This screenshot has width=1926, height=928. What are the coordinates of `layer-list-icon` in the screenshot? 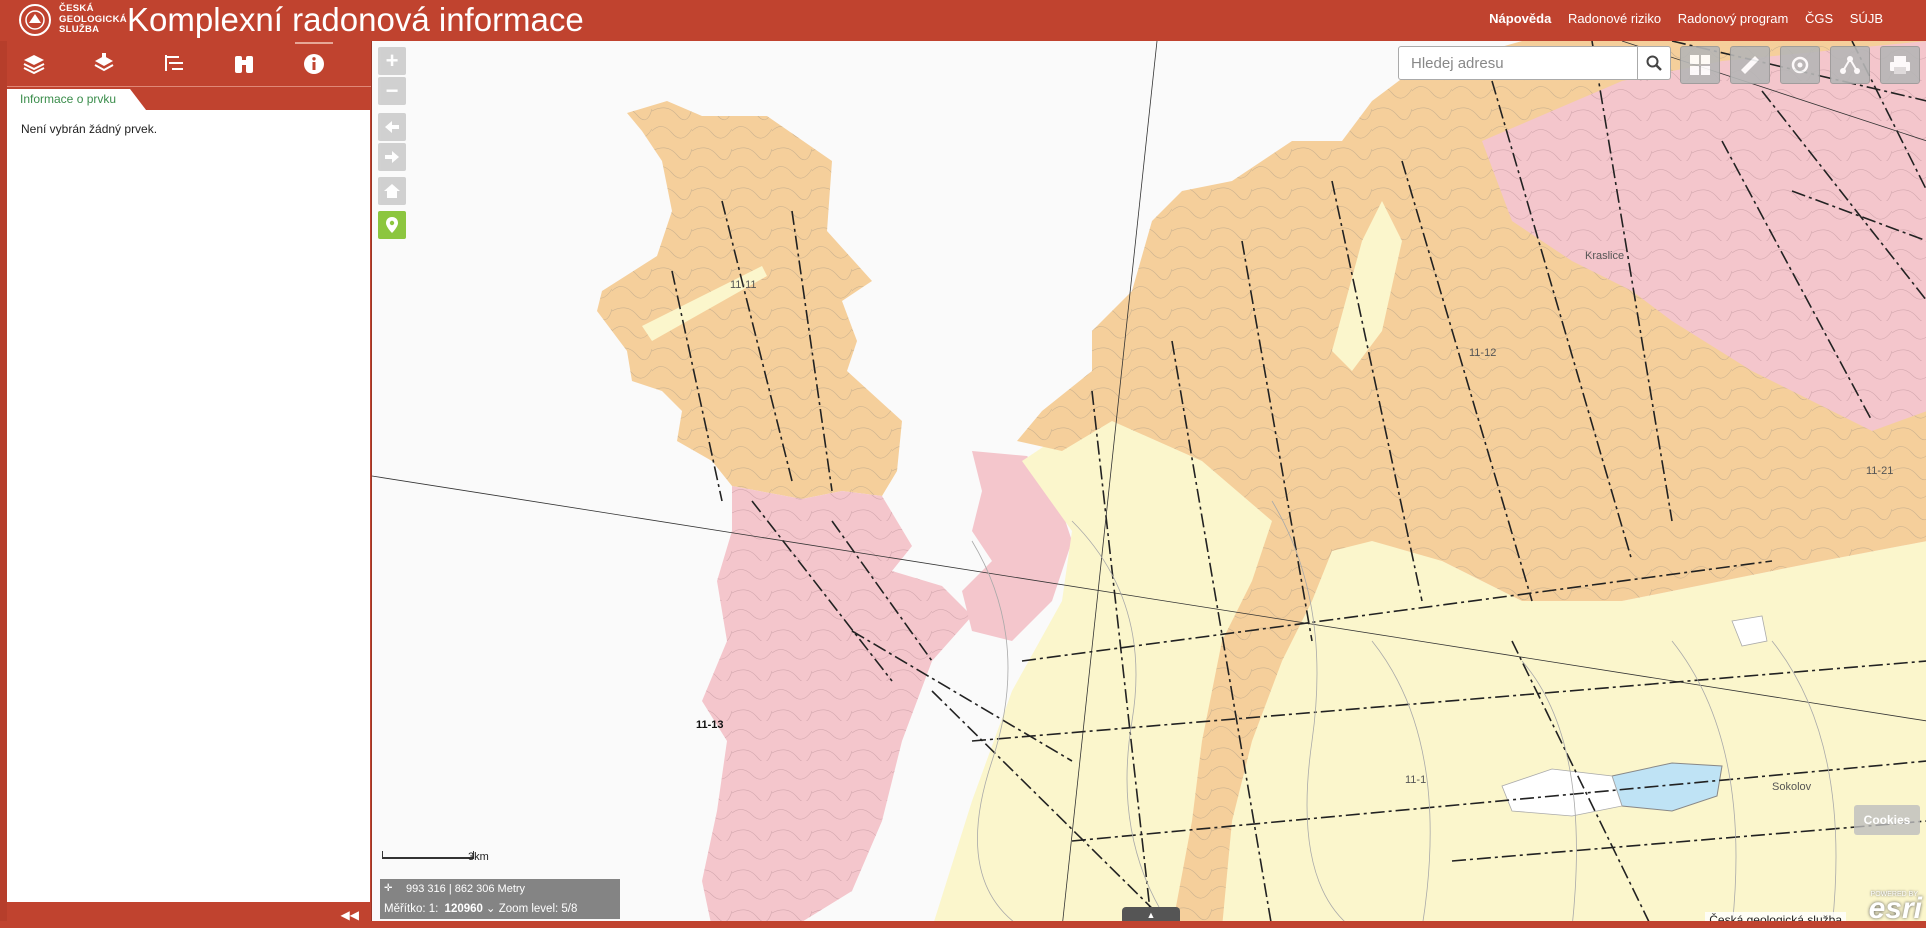 It's located at (104, 62).